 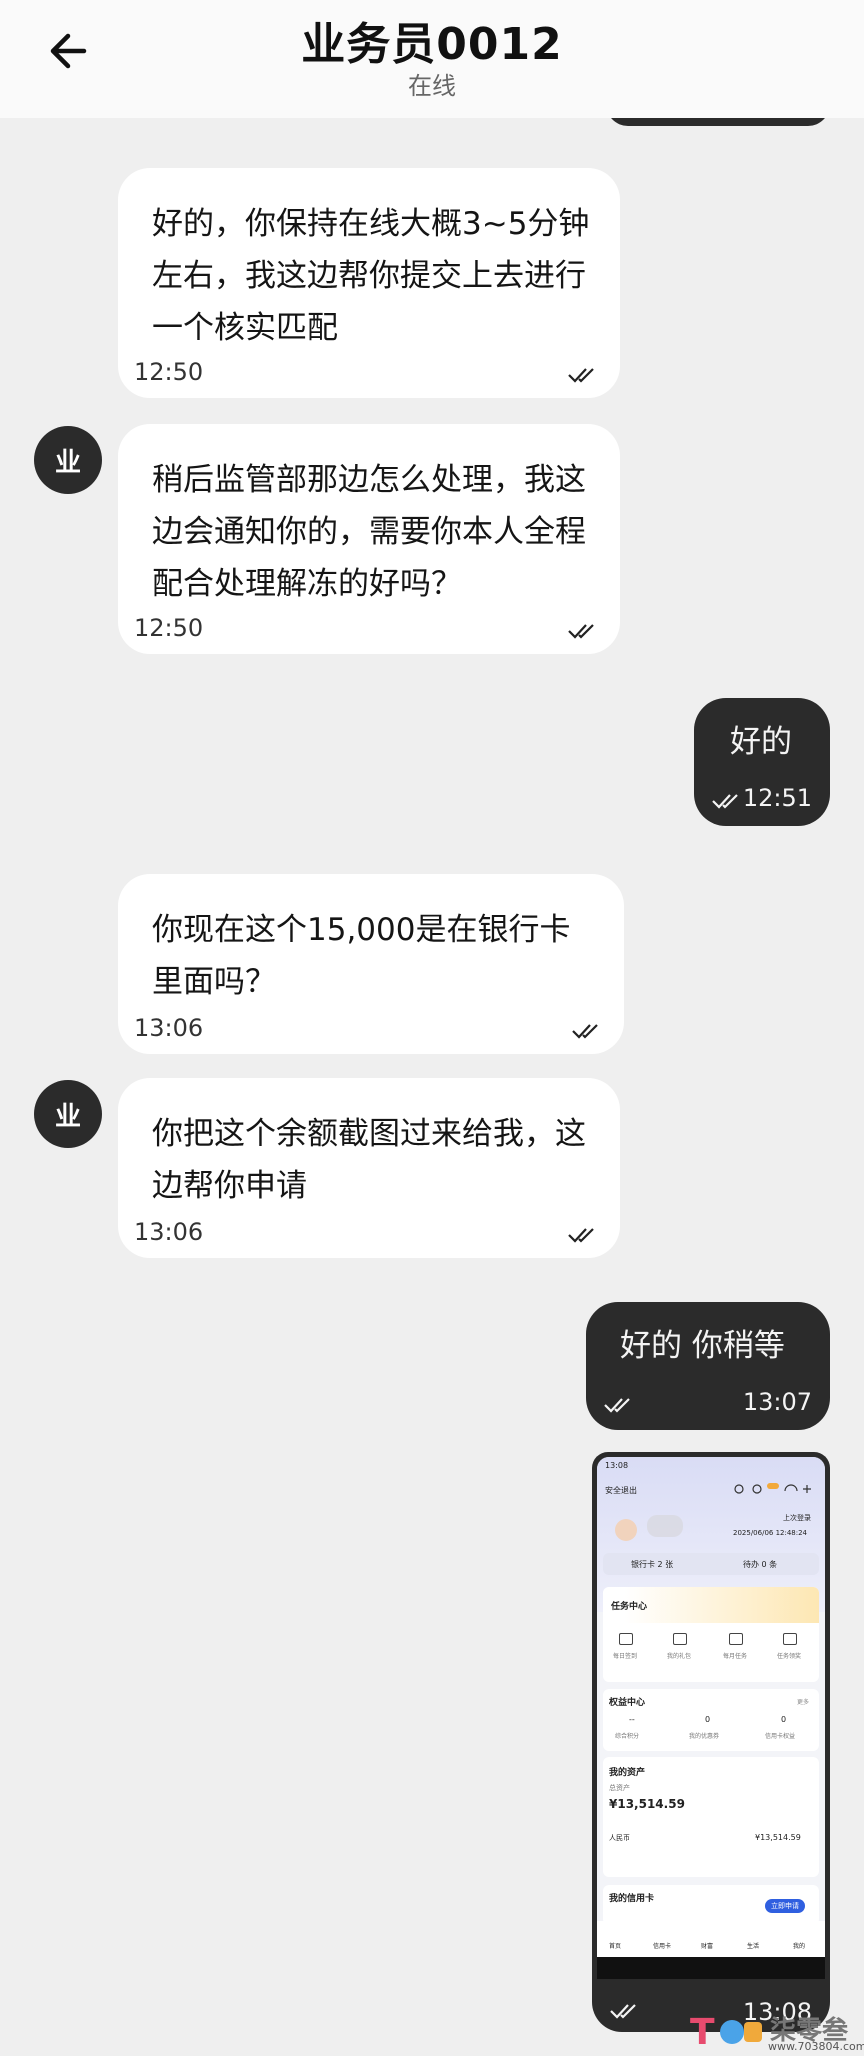 What do you see at coordinates (778, 1837) in the screenshot?
I see `shot-rmb-value: ¥13,514.59` at bounding box center [778, 1837].